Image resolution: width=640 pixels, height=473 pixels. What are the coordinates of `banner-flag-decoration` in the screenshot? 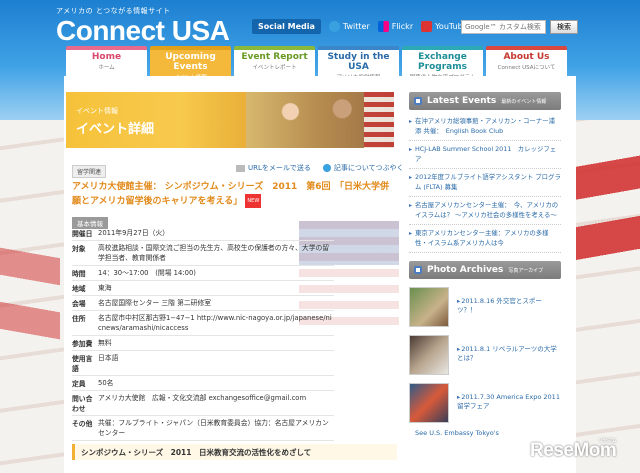 It's located at (379, 120).